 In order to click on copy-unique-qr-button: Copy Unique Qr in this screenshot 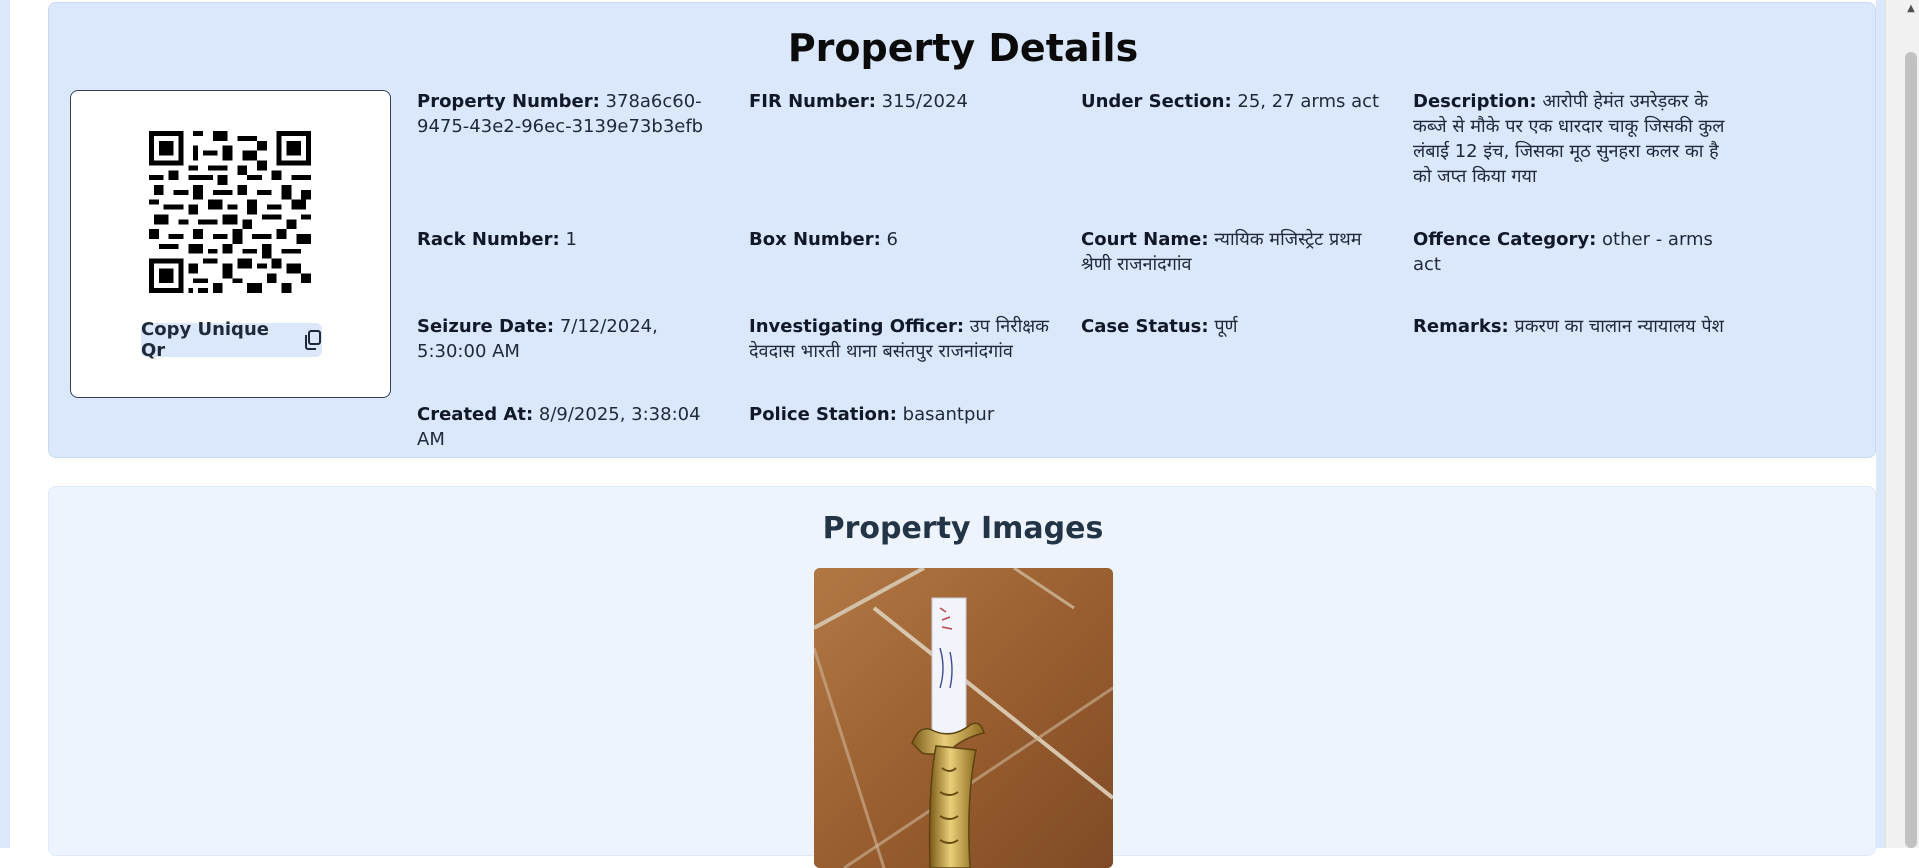, I will do `click(231, 340)`.